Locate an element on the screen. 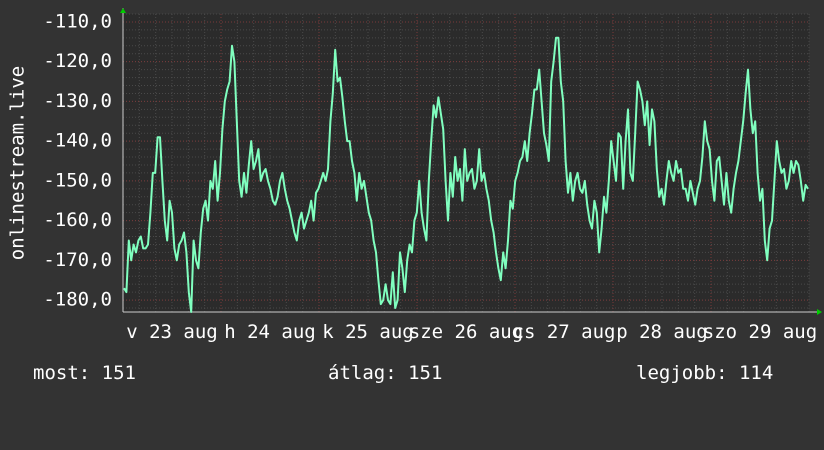 This screenshot has width=824, height=450. x-tick-label: v 23 aug is located at coordinates (172, 332).